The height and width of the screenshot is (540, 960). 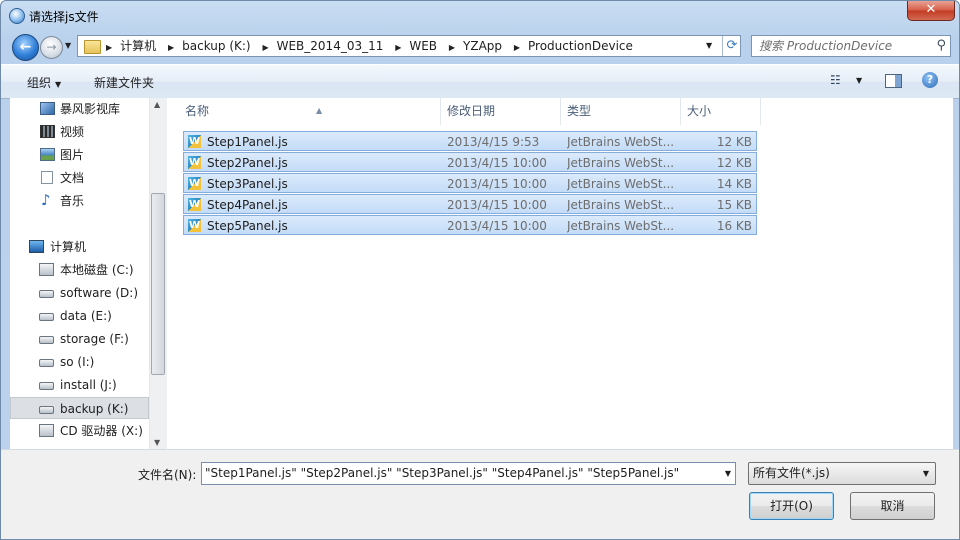 I want to click on sidebar-item-pictures: 图片, so click(x=79, y=155).